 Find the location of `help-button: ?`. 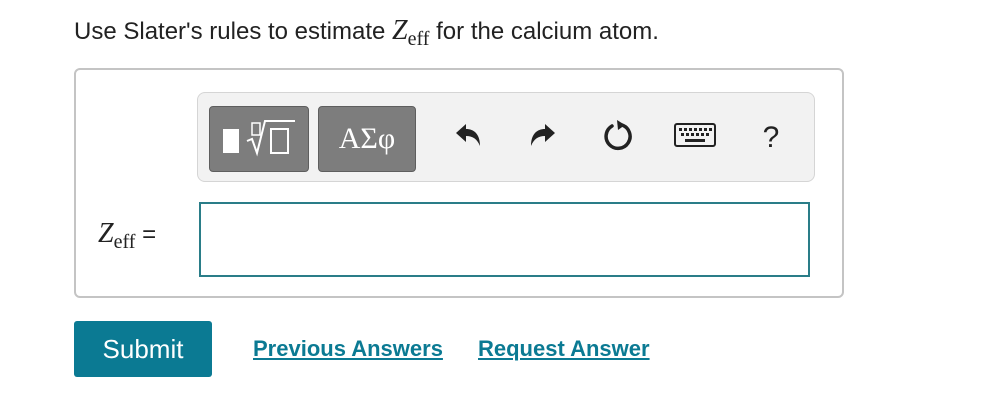

help-button: ? is located at coordinates (771, 138).